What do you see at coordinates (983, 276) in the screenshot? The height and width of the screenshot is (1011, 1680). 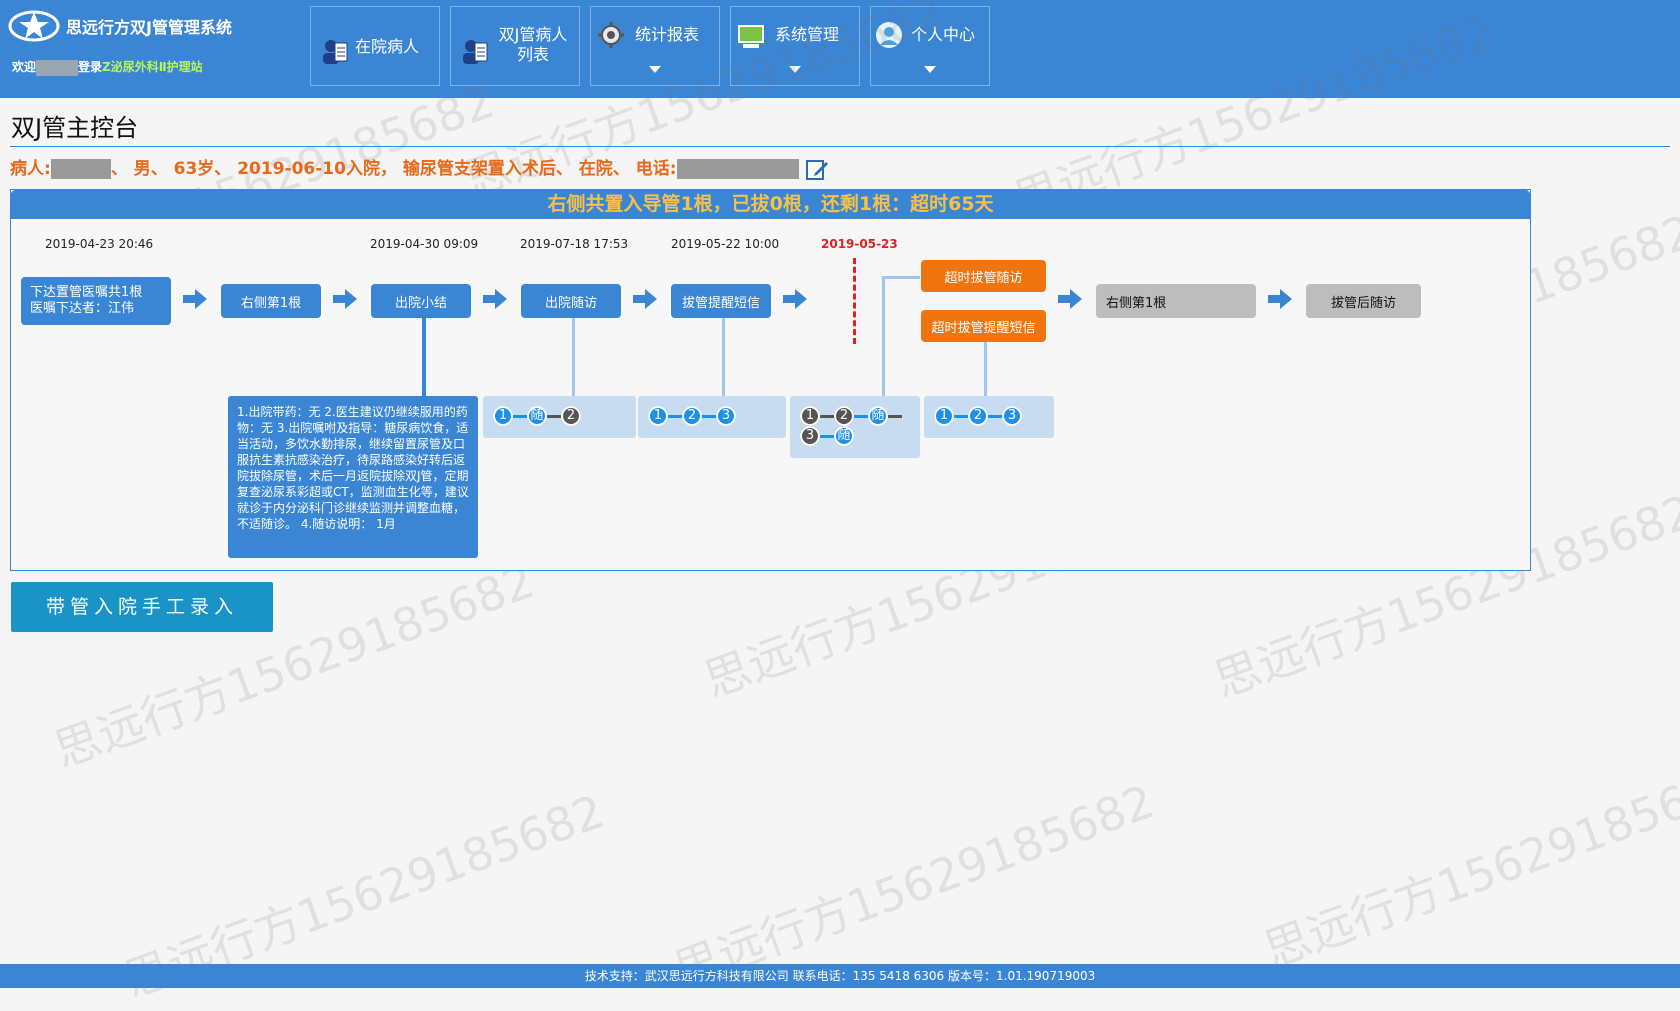 I see `overdue-followup-node: 超时拔管随访` at bounding box center [983, 276].